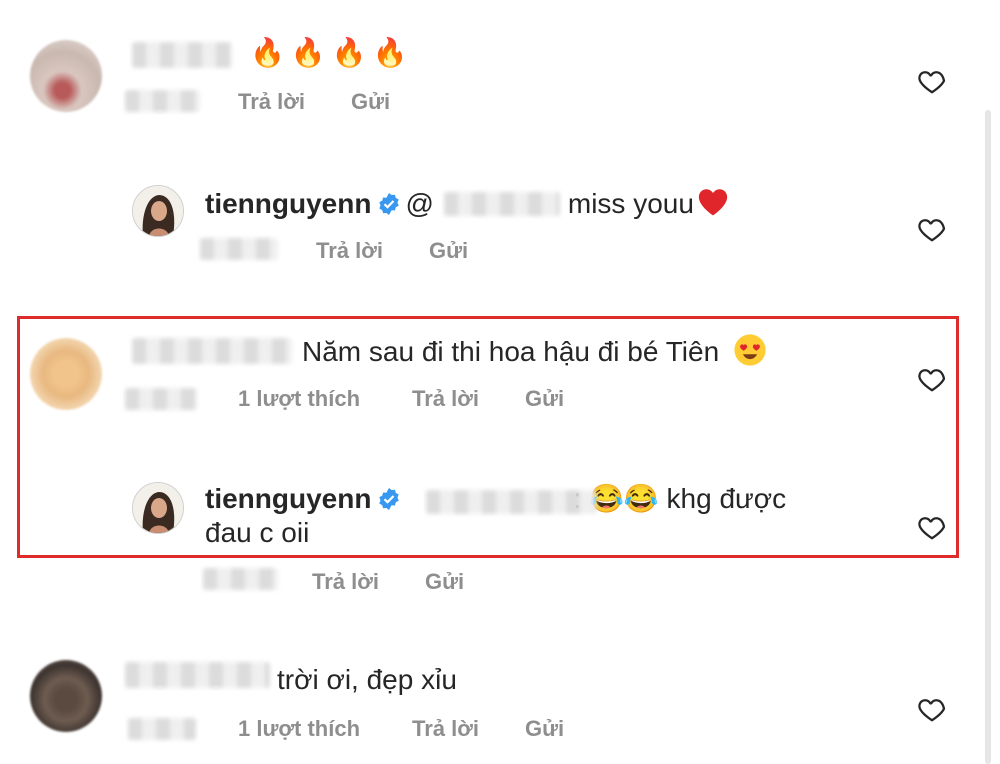 The image size is (1000, 764). What do you see at coordinates (630, 203) in the screenshot?
I see `reply-message: miss youu` at bounding box center [630, 203].